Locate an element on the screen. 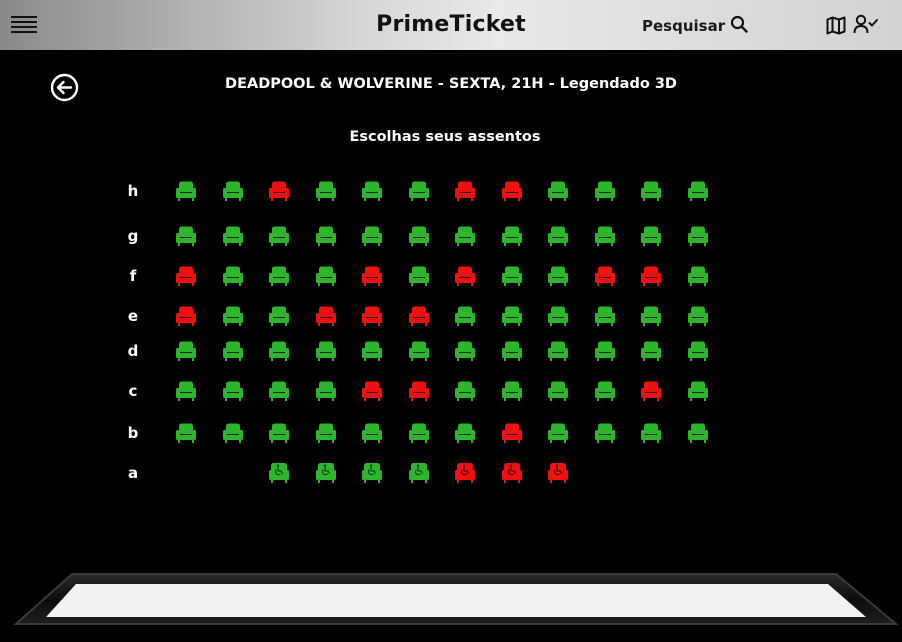  seat-h12-available is located at coordinates (698, 191).